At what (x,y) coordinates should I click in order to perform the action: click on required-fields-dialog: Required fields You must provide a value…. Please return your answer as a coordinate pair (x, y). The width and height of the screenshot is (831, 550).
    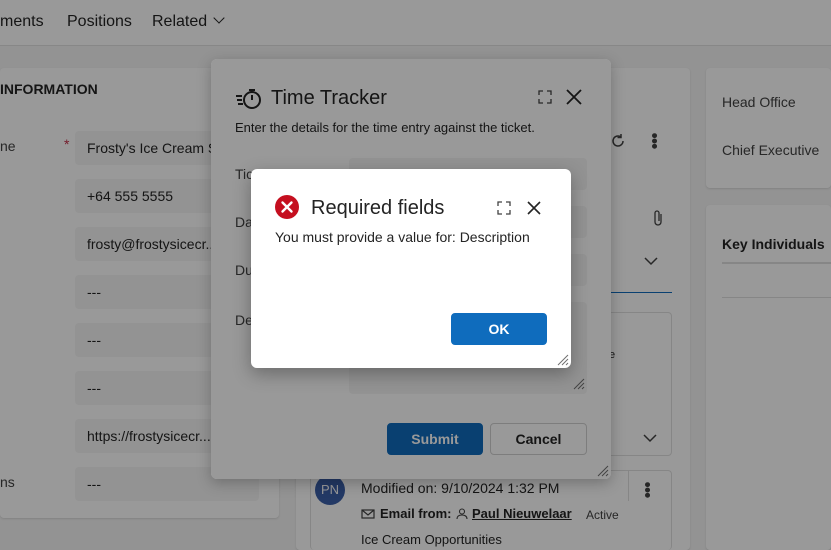
    Looking at the image, I should click on (411, 268).